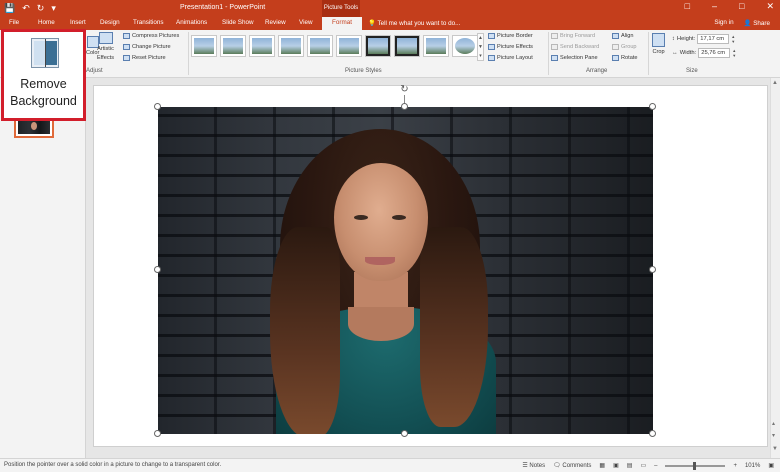 The image size is (780, 472). What do you see at coordinates (630, 465) in the screenshot?
I see `reading-view-icon: ▤` at bounding box center [630, 465].